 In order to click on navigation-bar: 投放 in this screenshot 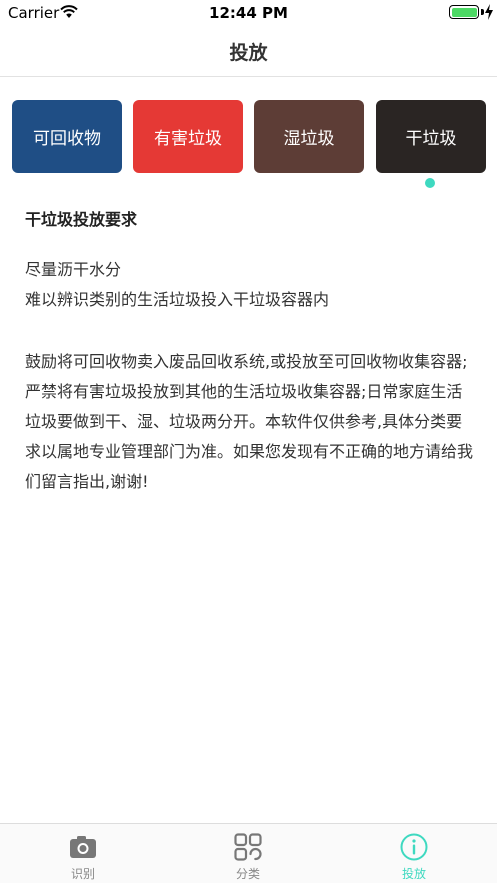, I will do `click(248, 51)`.